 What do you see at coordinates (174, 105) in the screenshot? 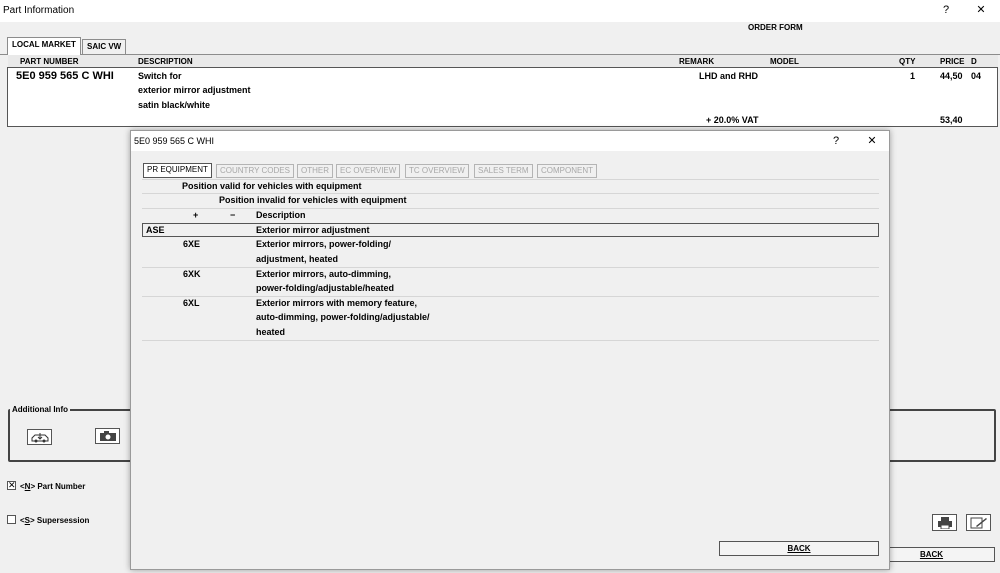
I see `description-line-3: satin black/white` at bounding box center [174, 105].